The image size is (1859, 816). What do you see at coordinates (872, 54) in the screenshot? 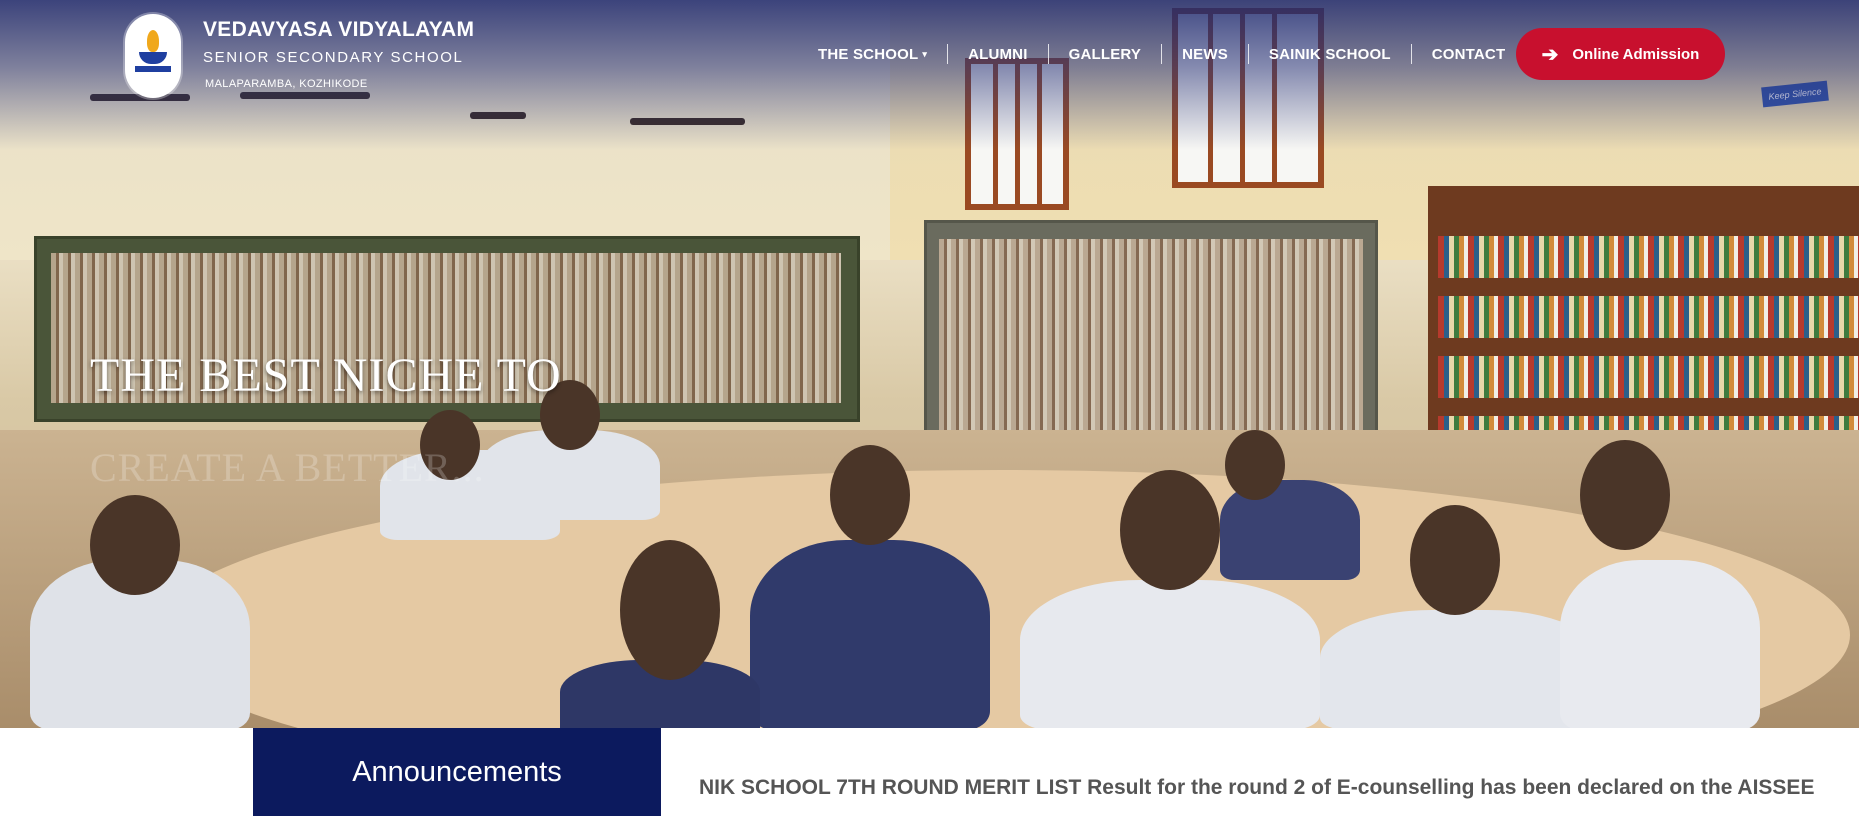
I see `nav-item-the-school: THE SCHOOL ▾` at bounding box center [872, 54].